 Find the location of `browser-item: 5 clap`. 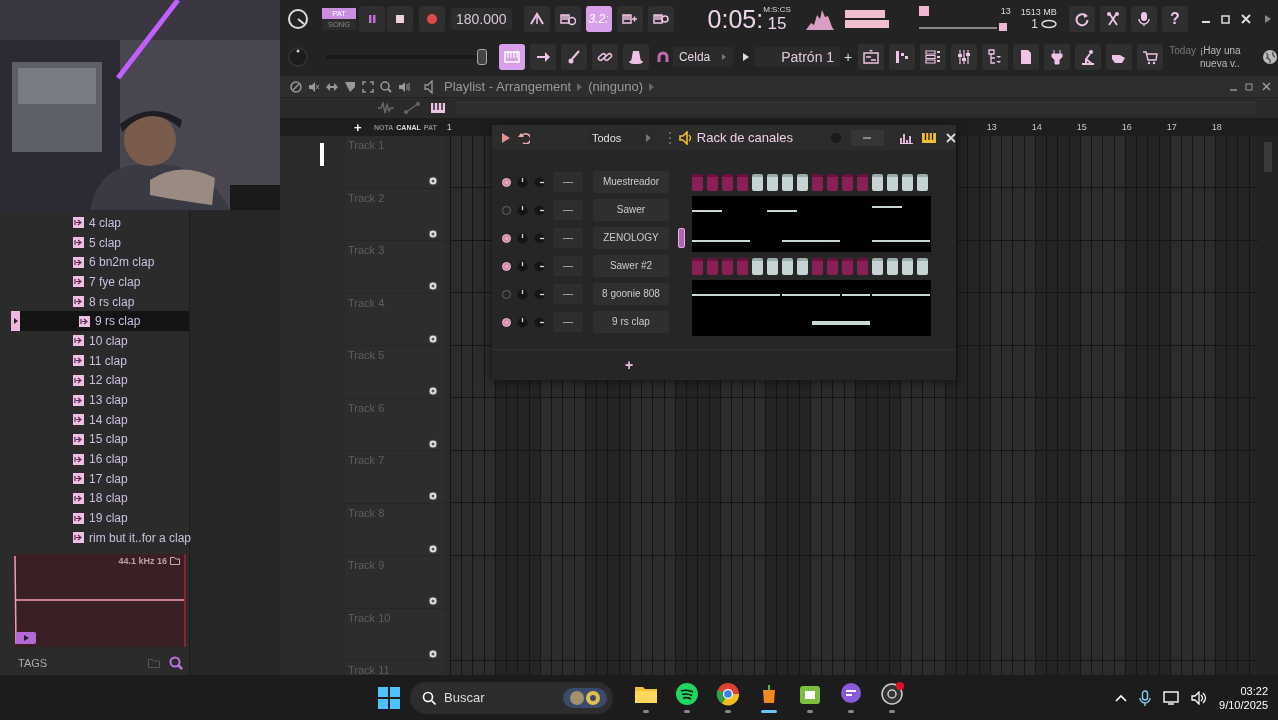

browser-item: 5 clap is located at coordinates (104, 242).